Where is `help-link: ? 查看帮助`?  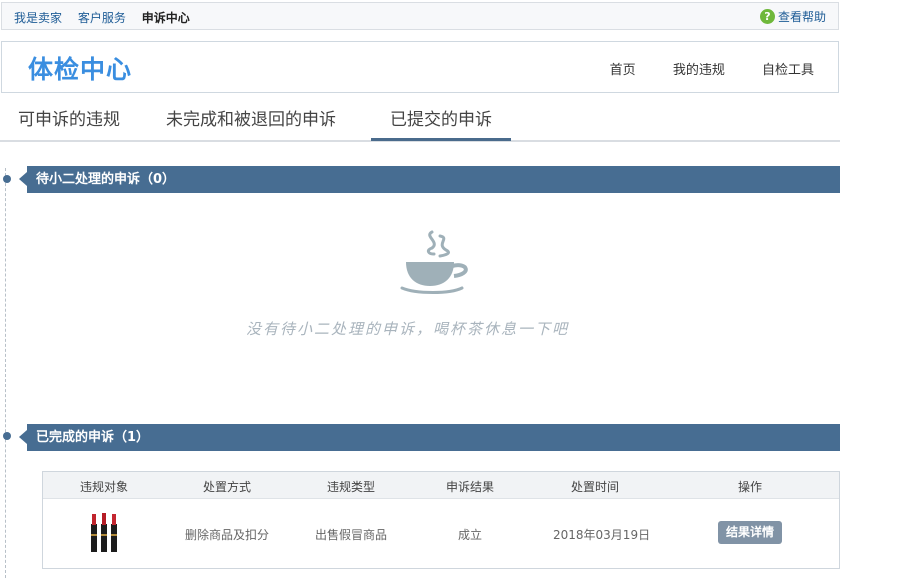
help-link: ? 查看帮助 is located at coordinates (792, 16).